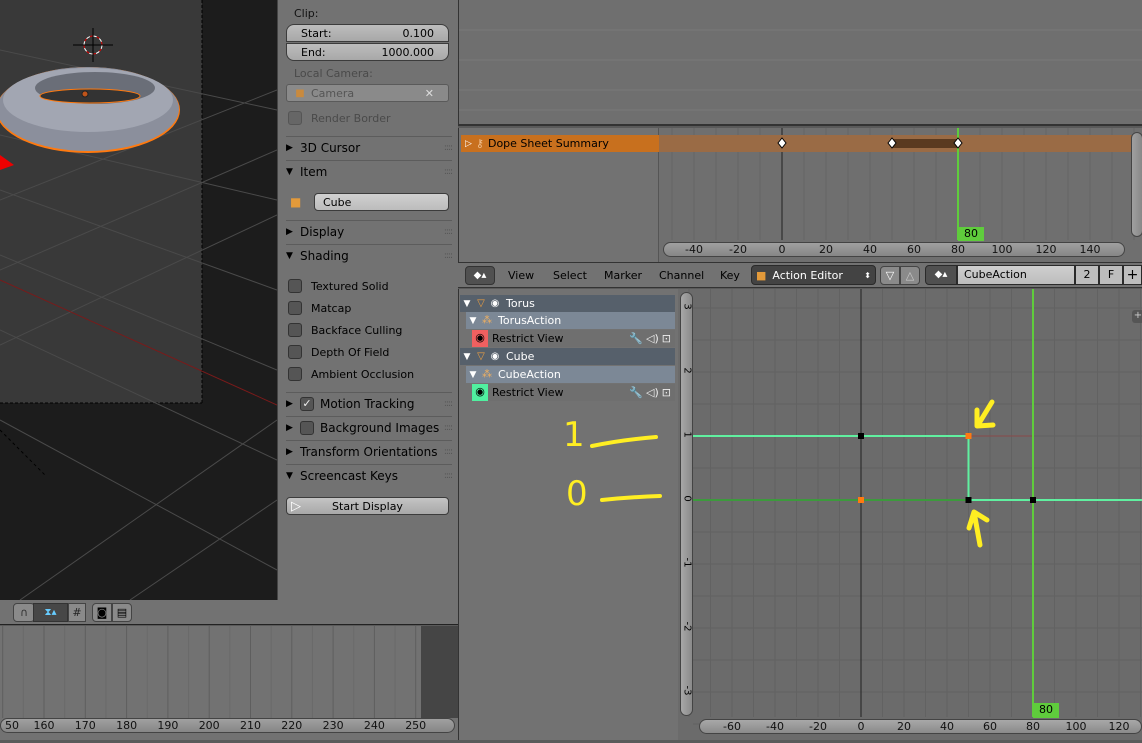  What do you see at coordinates (122, 612) in the screenshot?
I see `clapperboard-icon: ▤` at bounding box center [122, 612].